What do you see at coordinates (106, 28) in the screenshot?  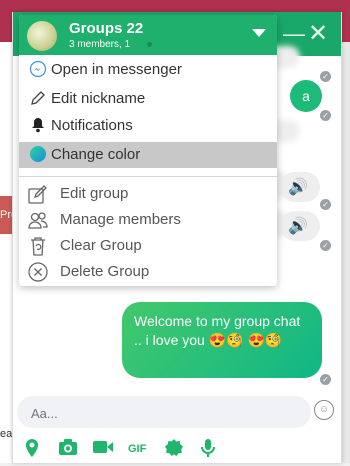 I see `group-title: Groups 22` at bounding box center [106, 28].